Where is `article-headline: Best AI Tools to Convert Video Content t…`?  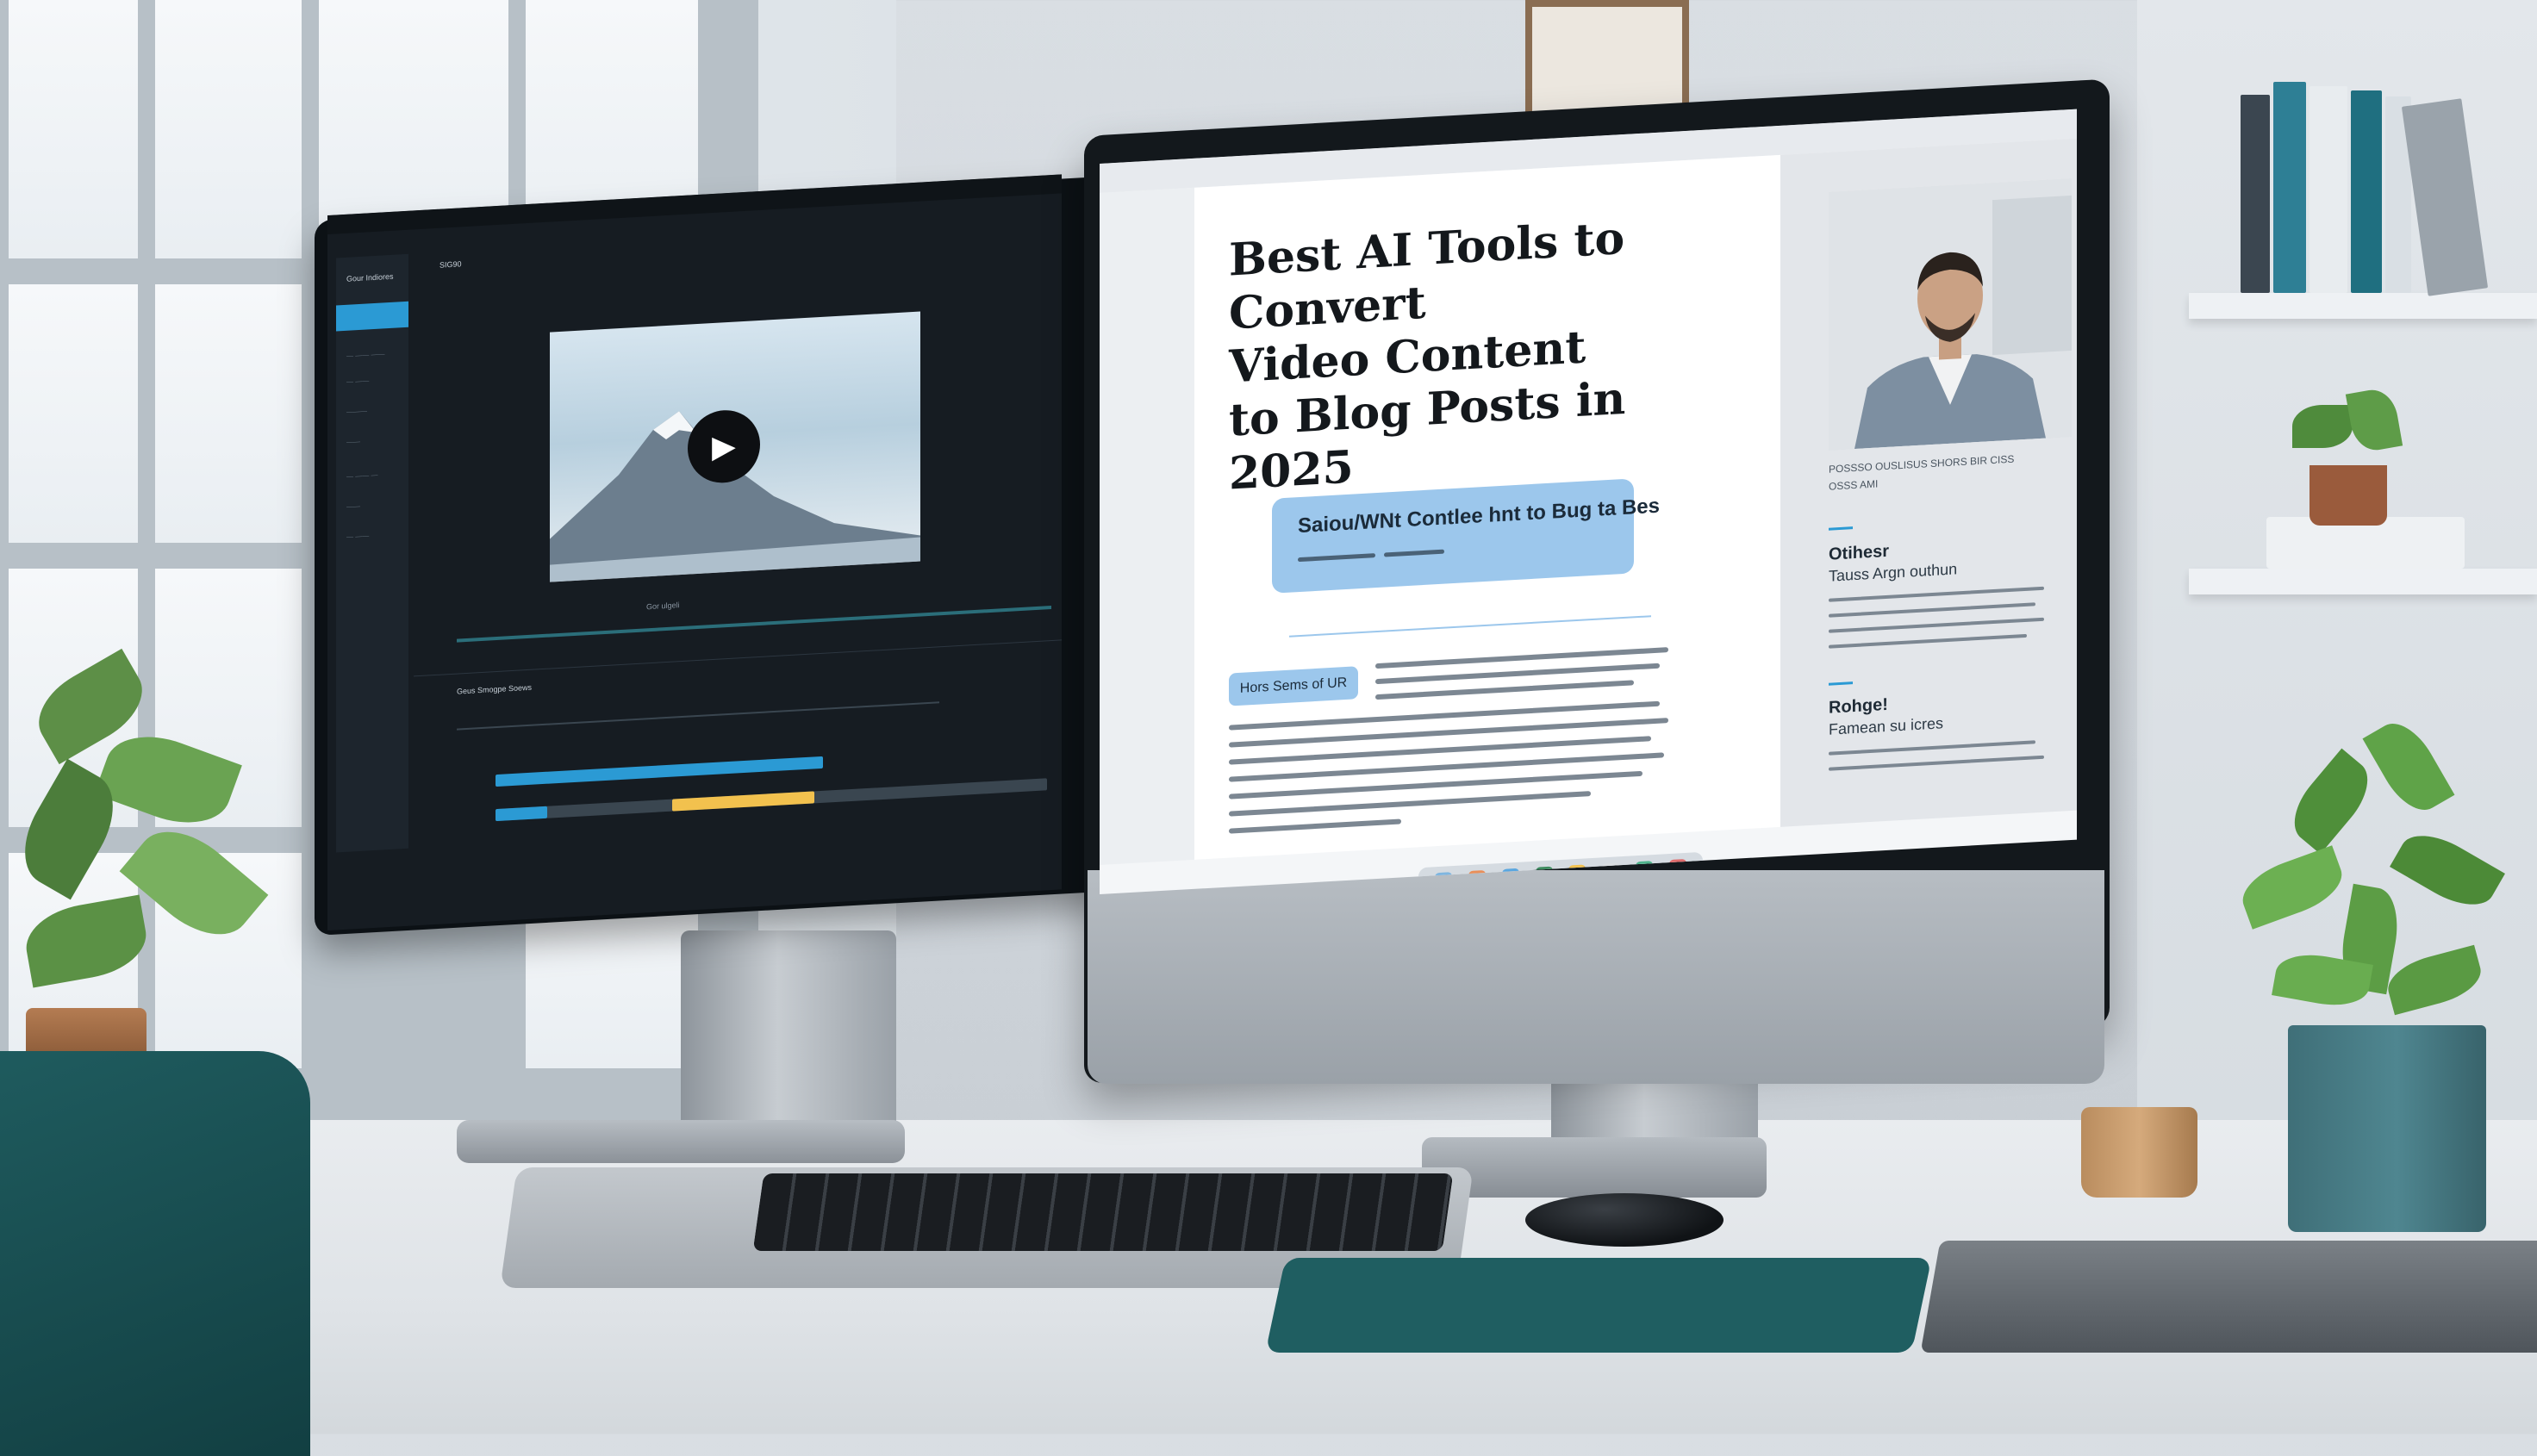 article-headline: Best AI Tools to Convert Video Content t… is located at coordinates (1427, 356).